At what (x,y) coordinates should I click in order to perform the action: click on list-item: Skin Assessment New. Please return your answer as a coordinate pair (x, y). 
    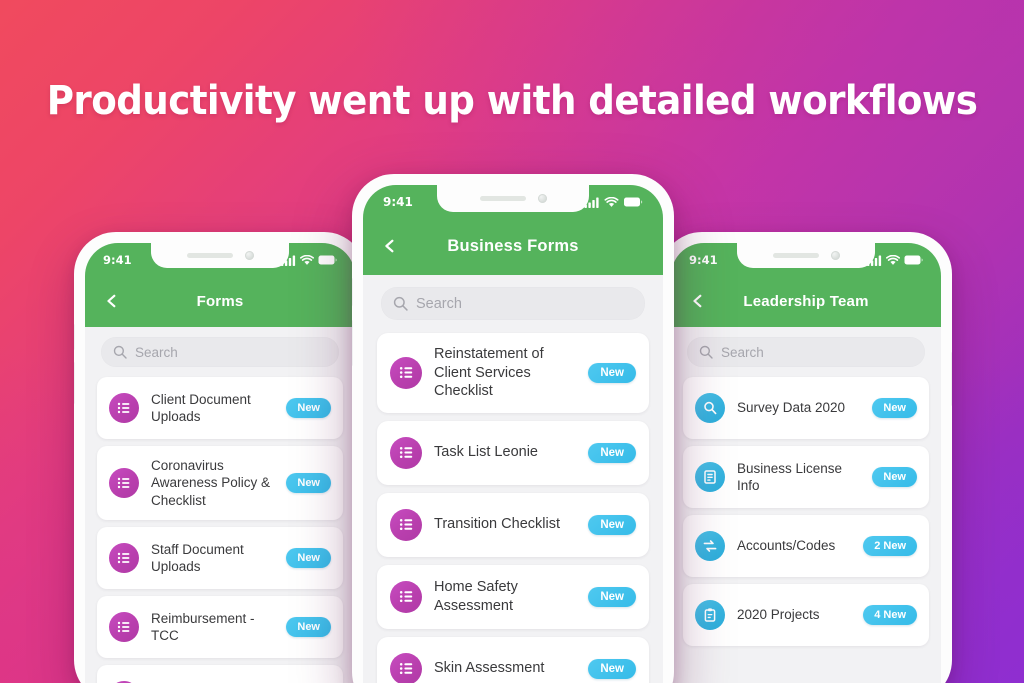
    Looking at the image, I should click on (513, 659).